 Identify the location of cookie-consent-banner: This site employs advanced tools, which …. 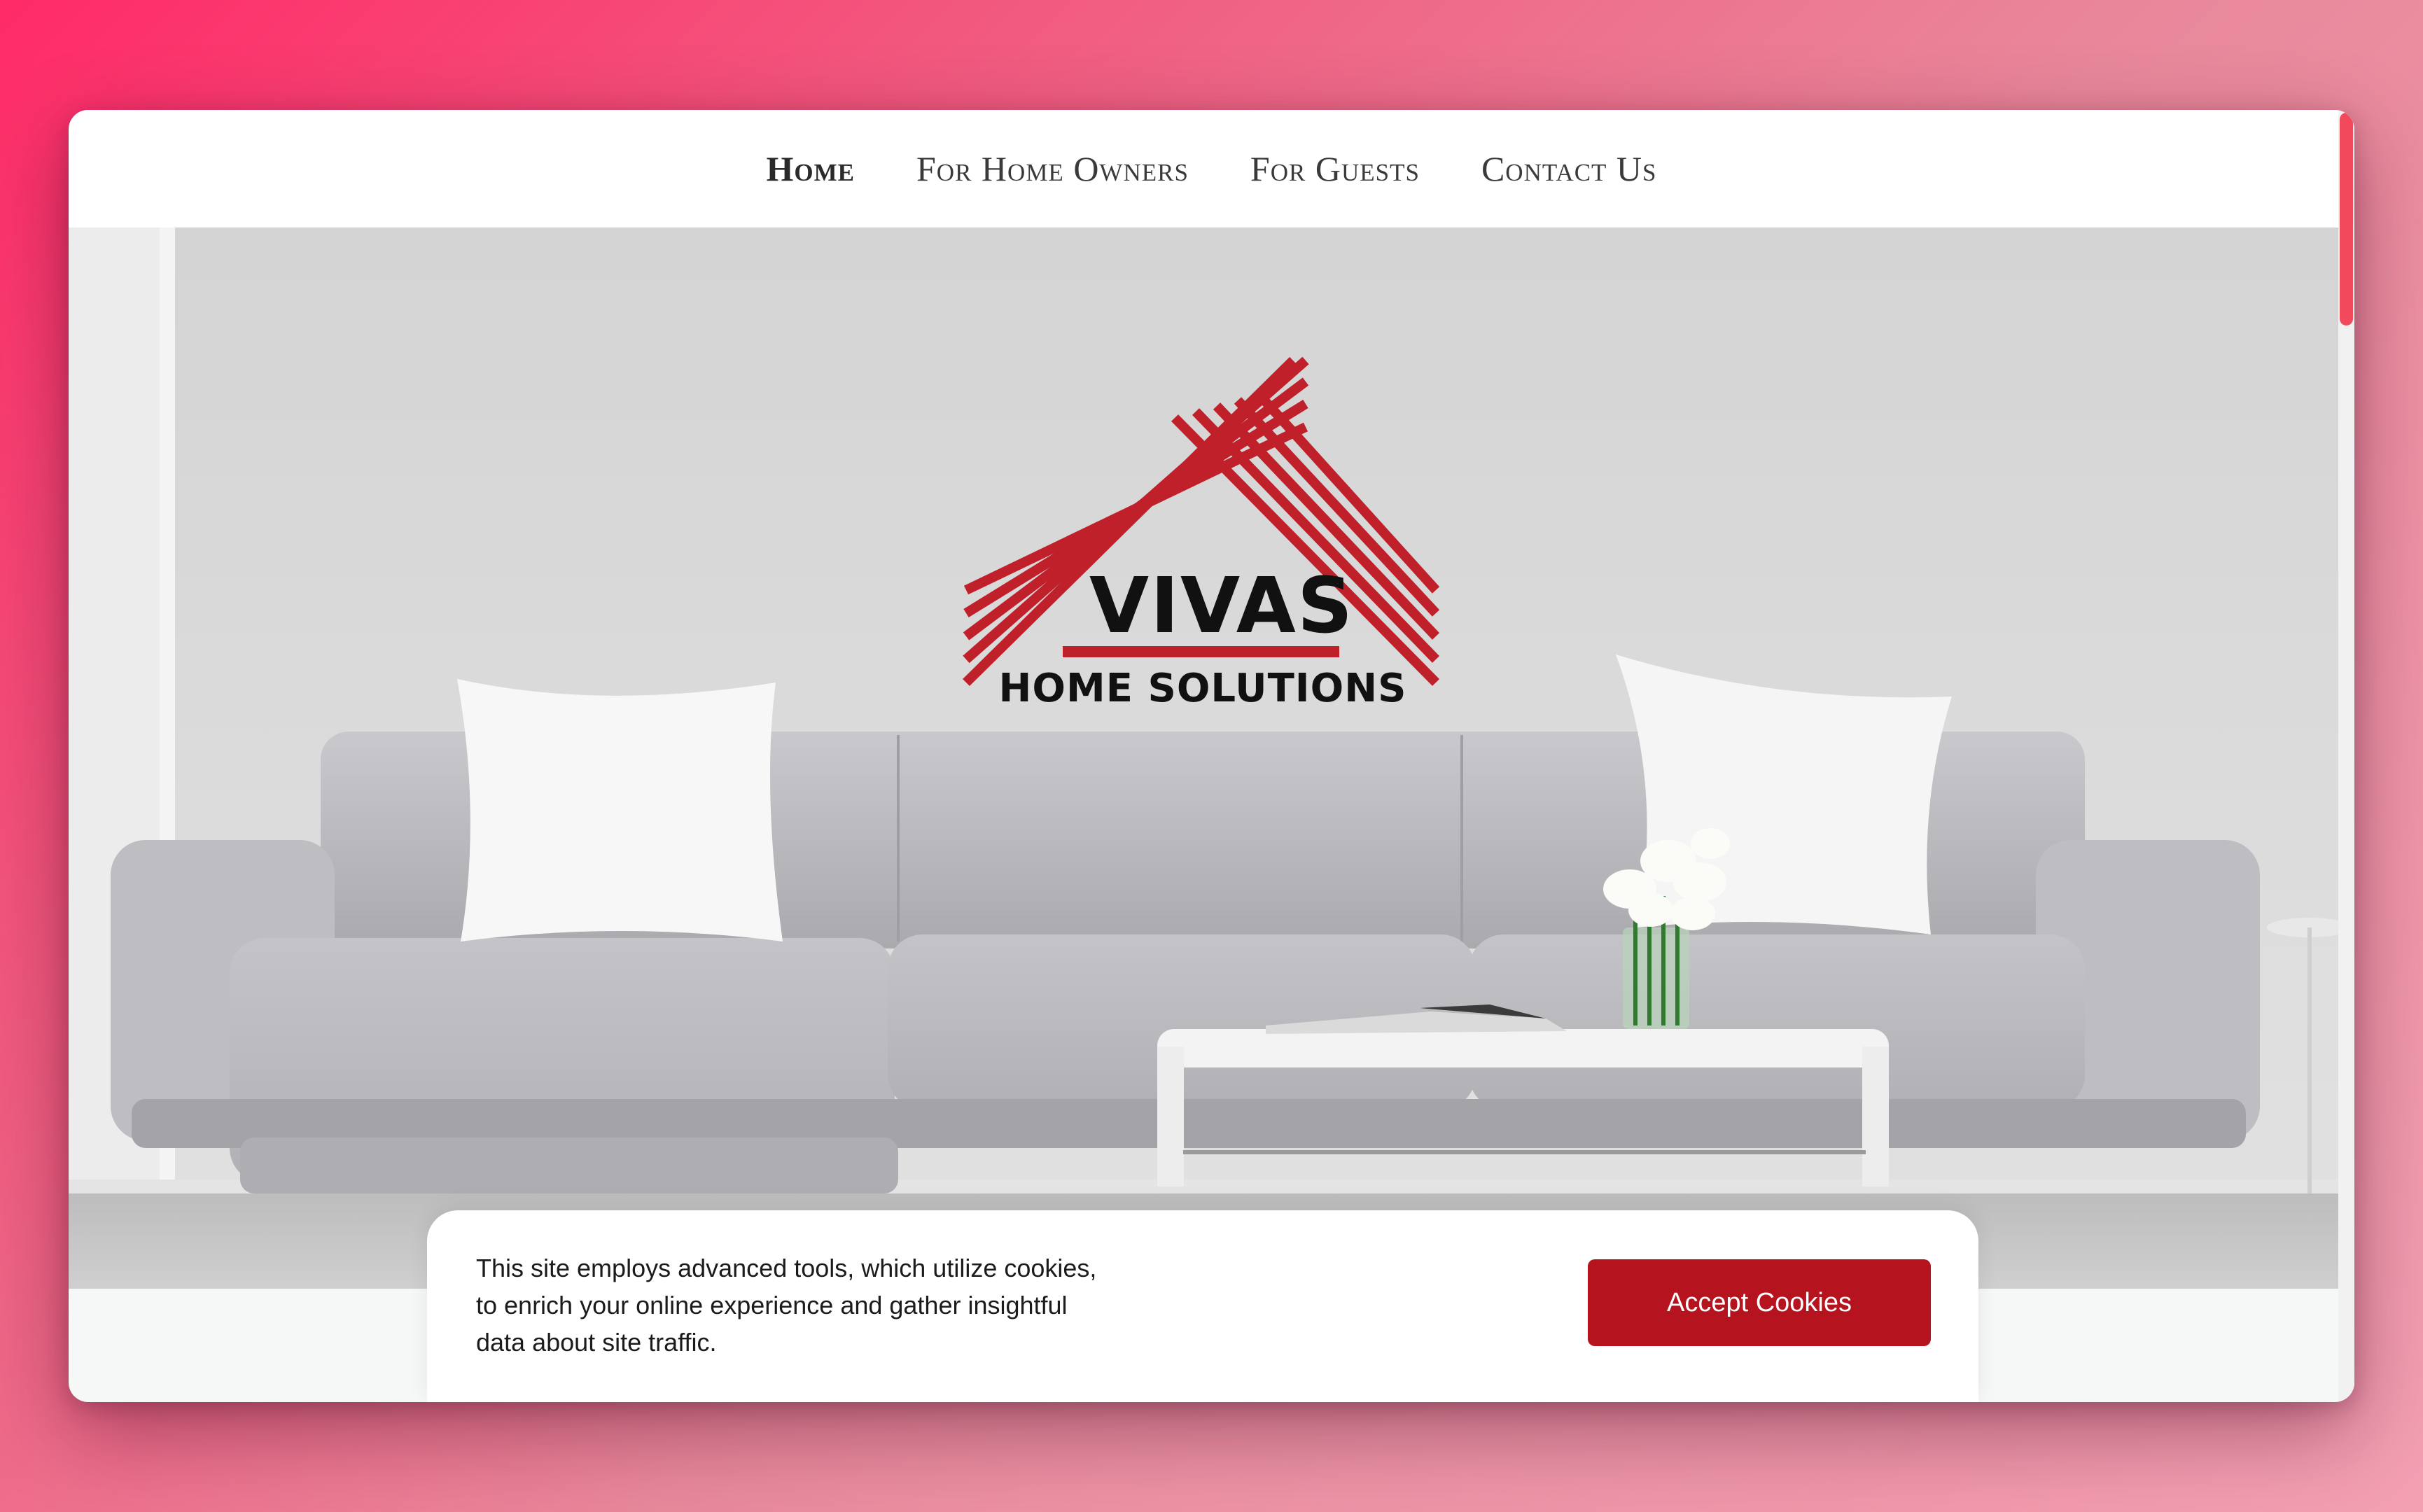
(1202, 1306).